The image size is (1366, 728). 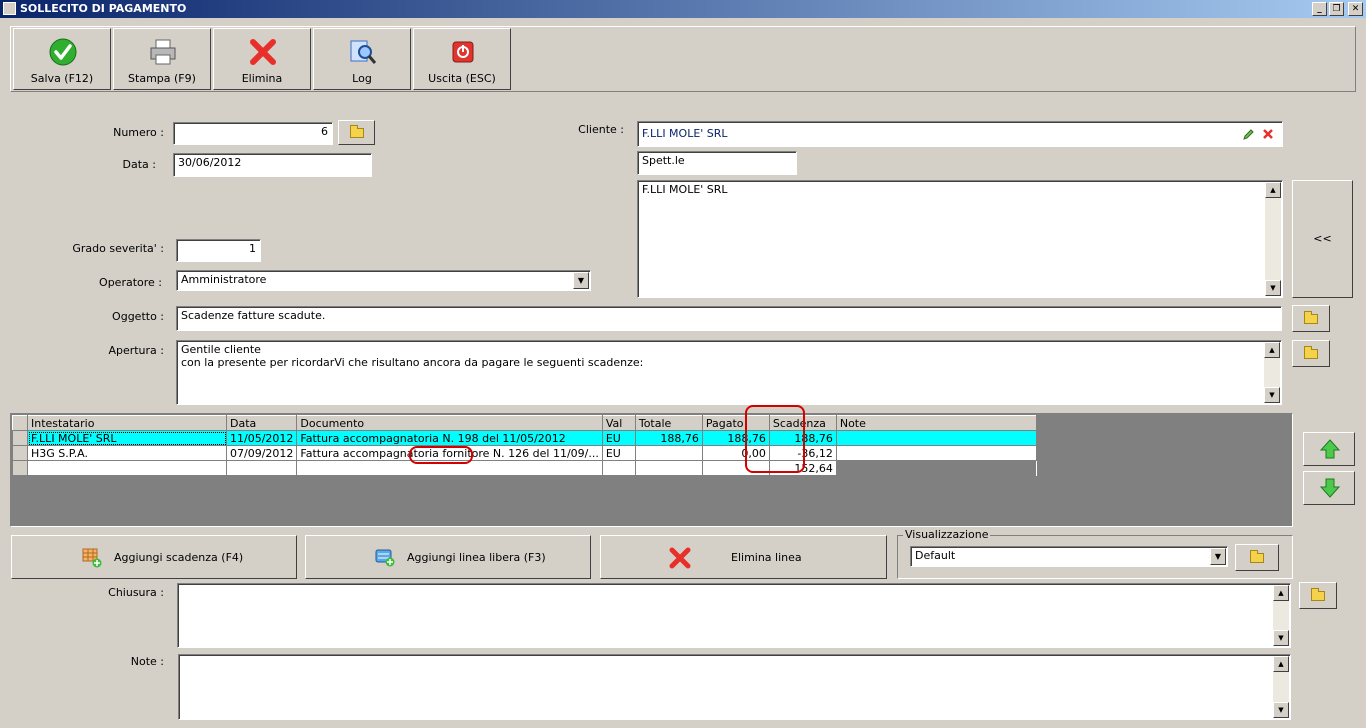 What do you see at coordinates (162, 78) in the screenshot?
I see `print-label: Stampa (F9)` at bounding box center [162, 78].